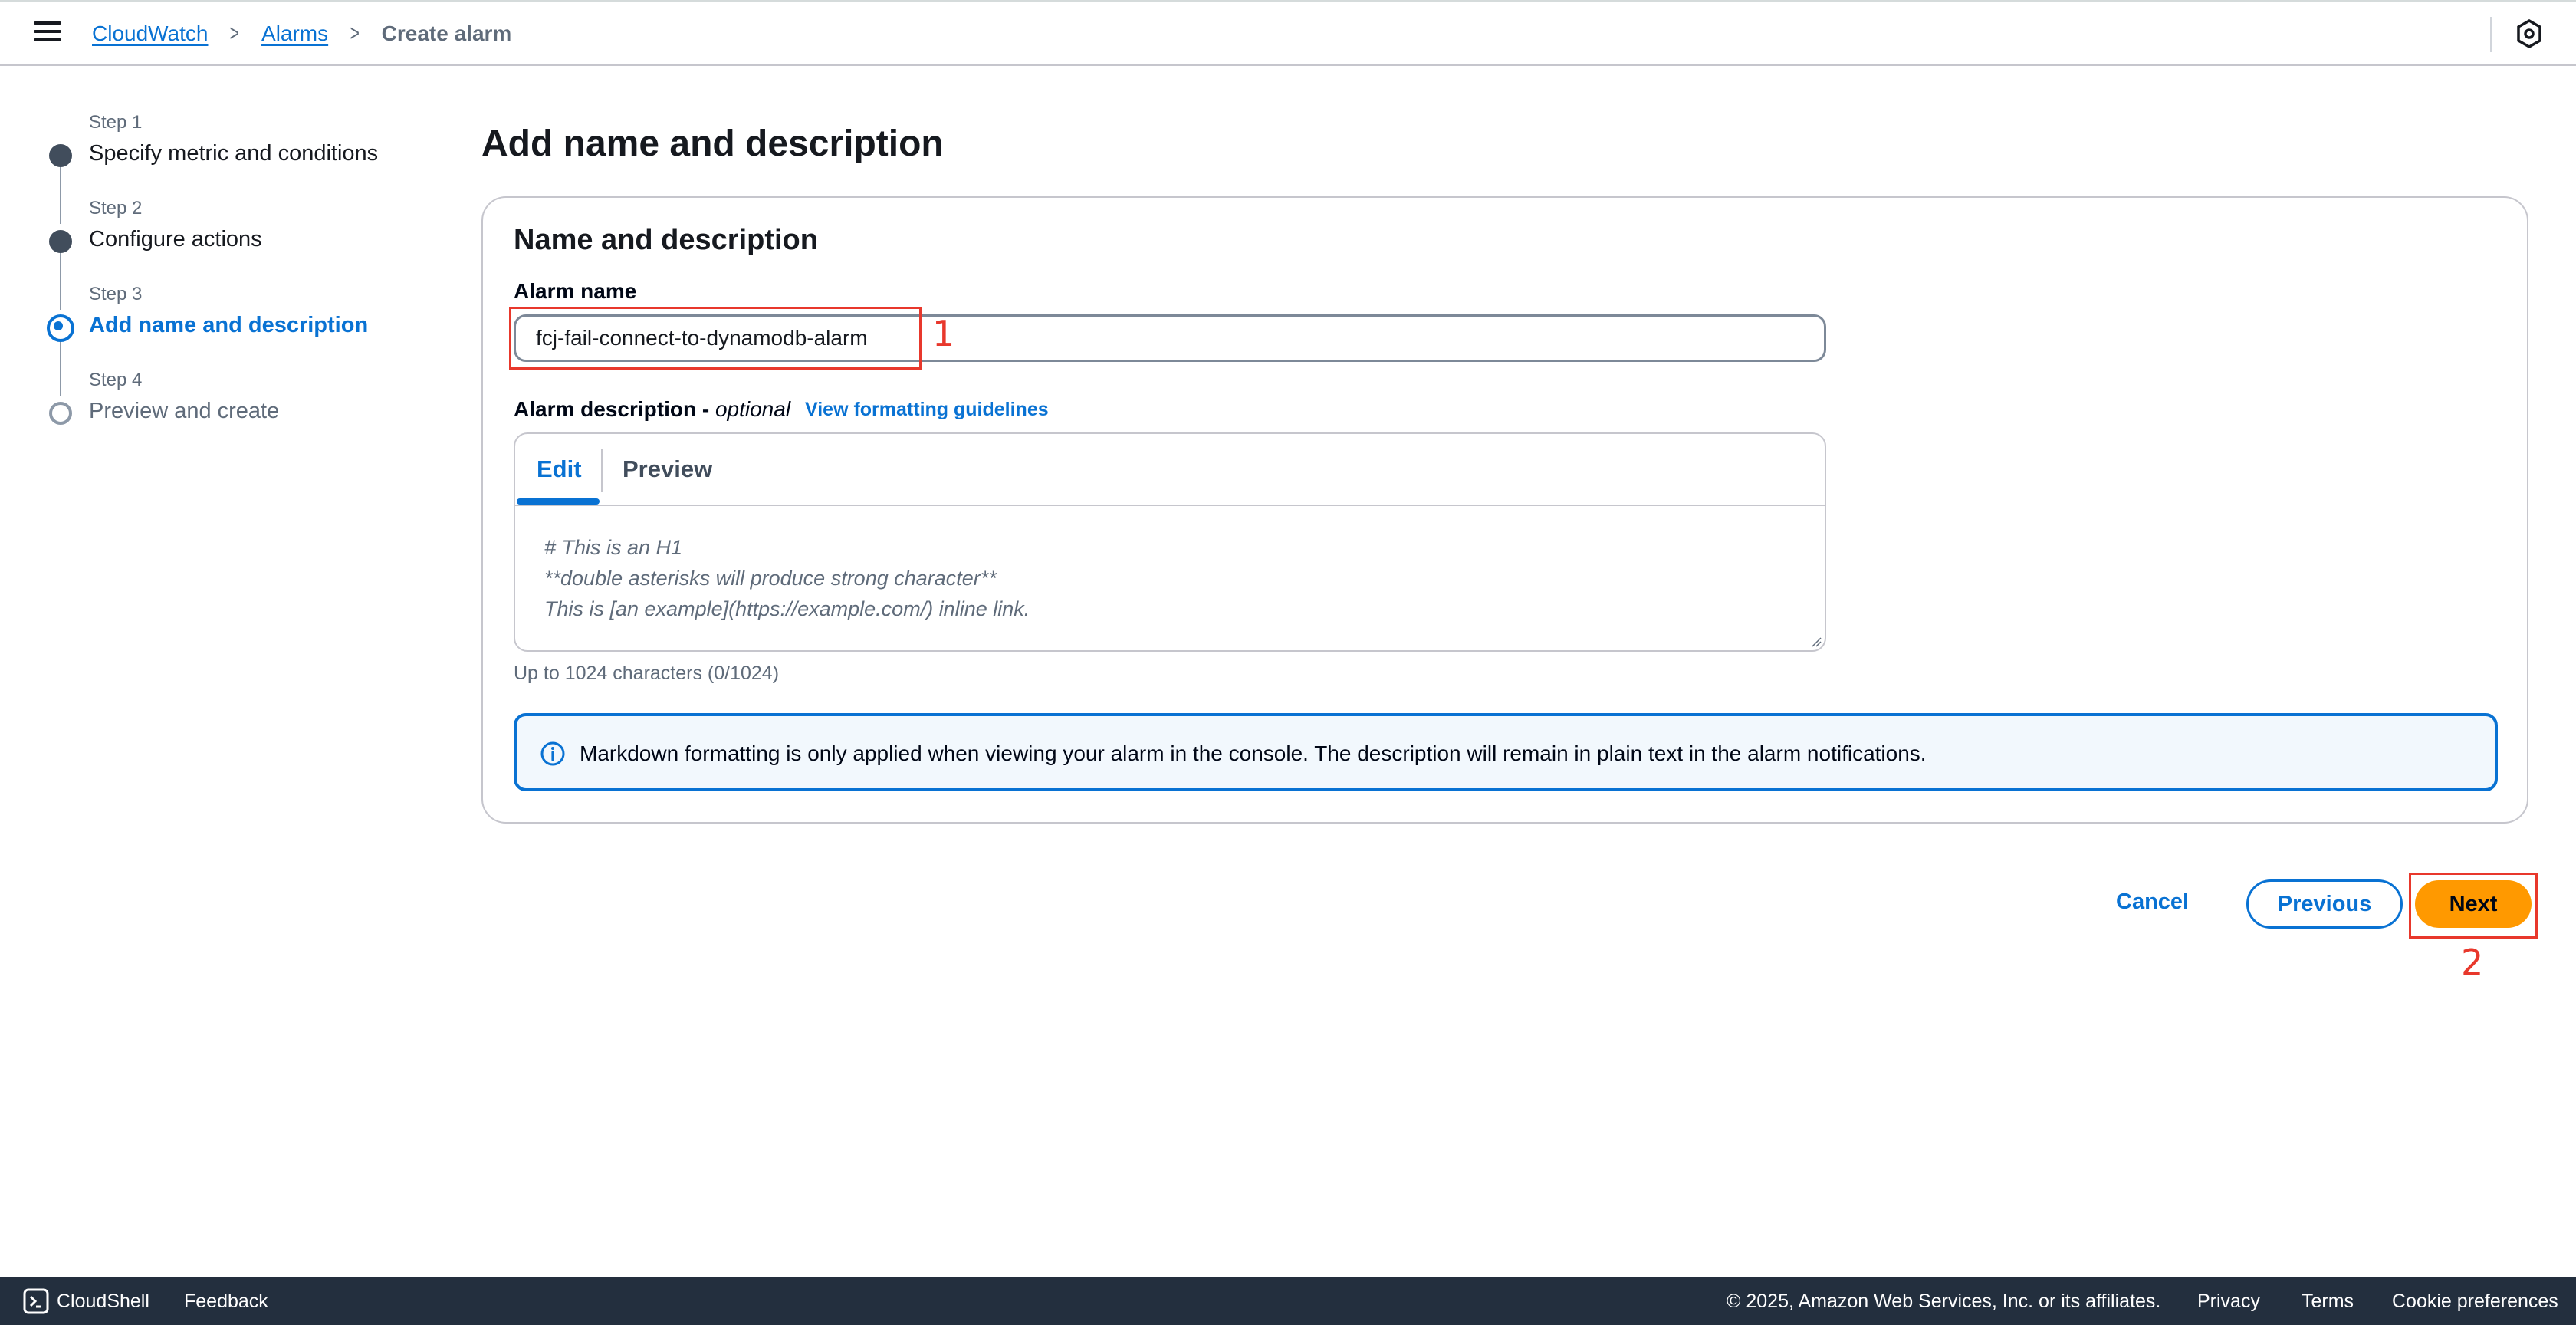 The image size is (2576, 1325). Describe the element at coordinates (1288, 33) in the screenshot. I see `top-navigation-bar: CloudWatch > Alarms > Create alarm` at that location.